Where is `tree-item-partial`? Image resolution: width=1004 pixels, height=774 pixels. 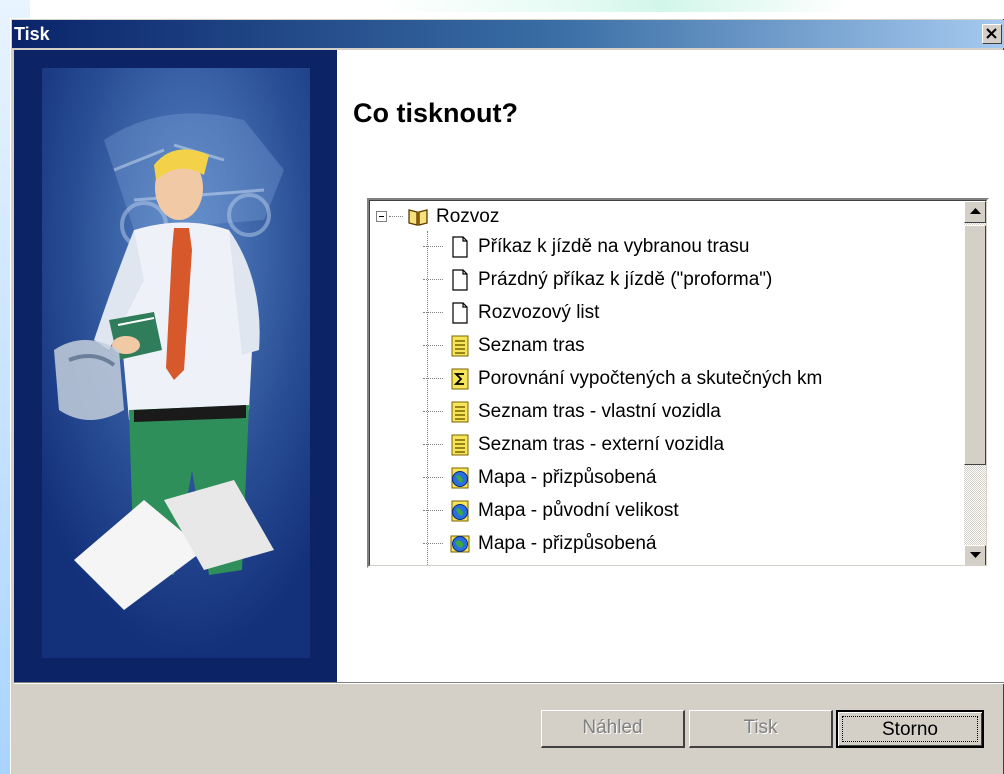
tree-item-partial is located at coordinates (450, 564).